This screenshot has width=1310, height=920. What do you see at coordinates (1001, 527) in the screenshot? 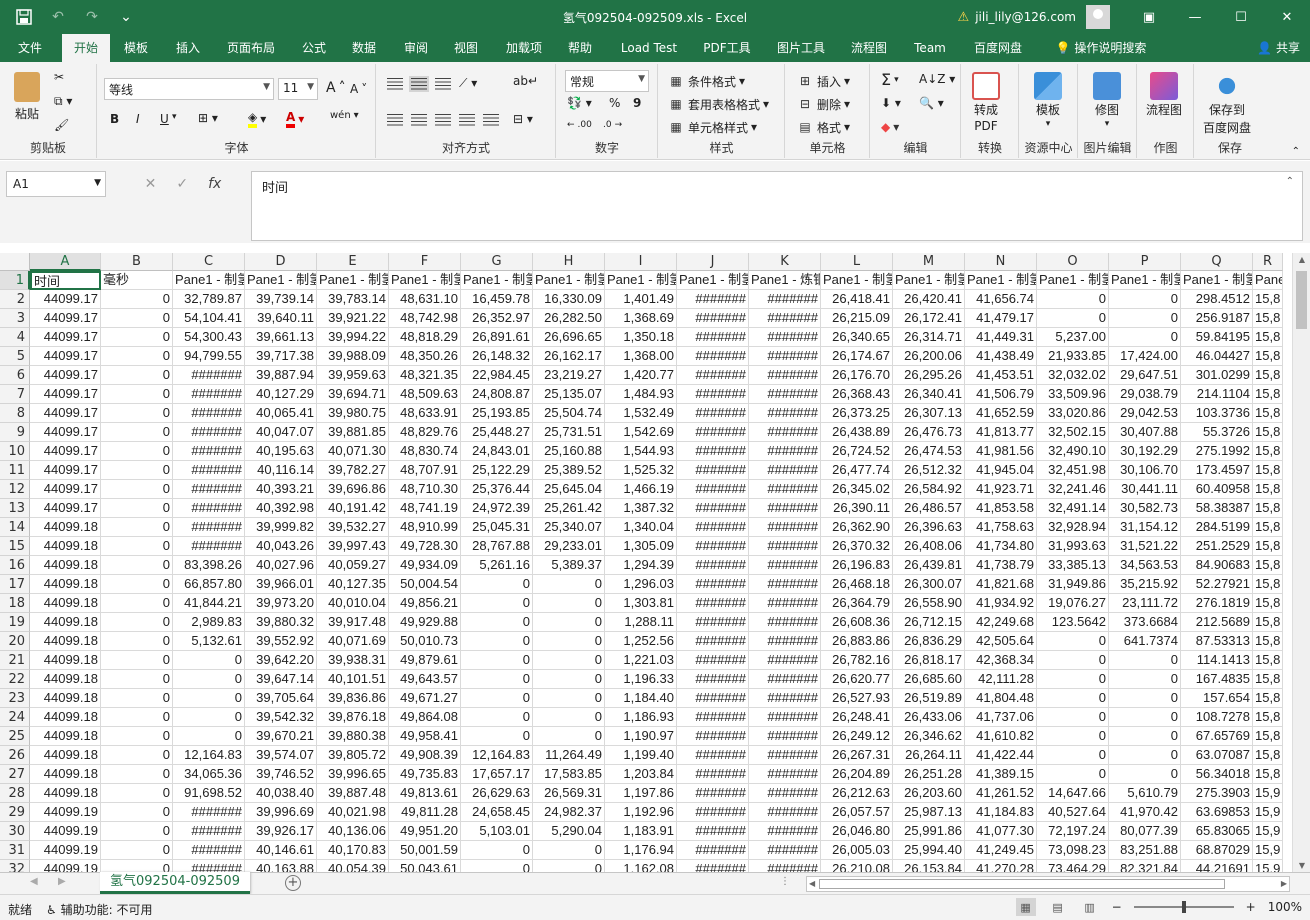
I see `data-cell: 41,758.63` at bounding box center [1001, 527].